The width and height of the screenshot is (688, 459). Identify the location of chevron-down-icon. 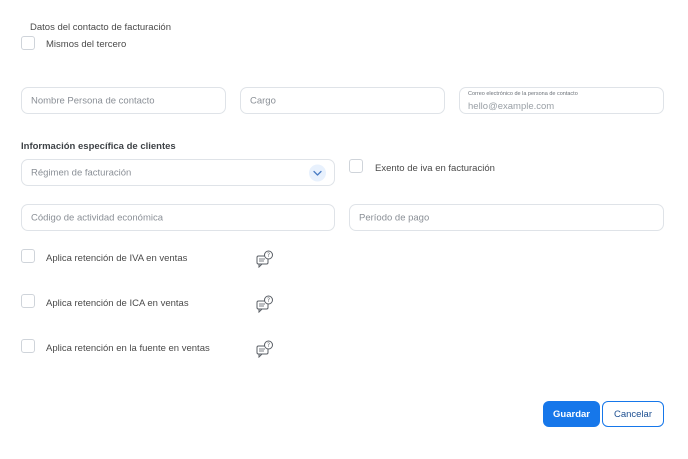
(317, 172).